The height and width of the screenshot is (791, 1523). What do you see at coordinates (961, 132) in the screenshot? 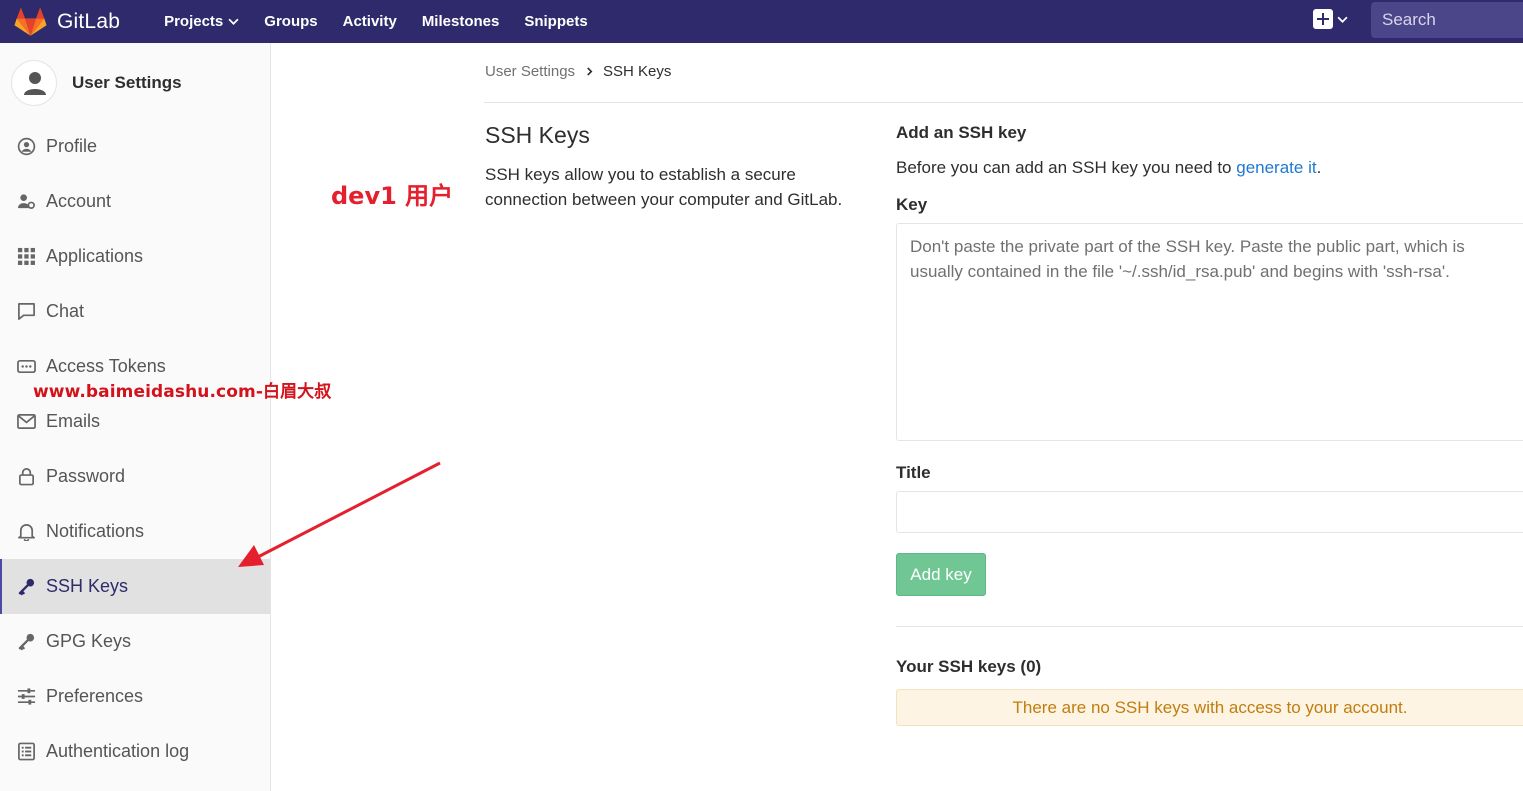
I see `add-key-heading: Add an SSH key` at bounding box center [961, 132].